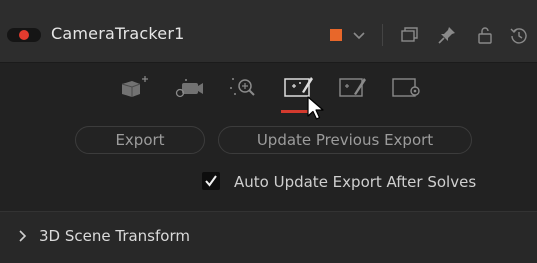  What do you see at coordinates (140, 140) in the screenshot?
I see `export-button: Export` at bounding box center [140, 140].